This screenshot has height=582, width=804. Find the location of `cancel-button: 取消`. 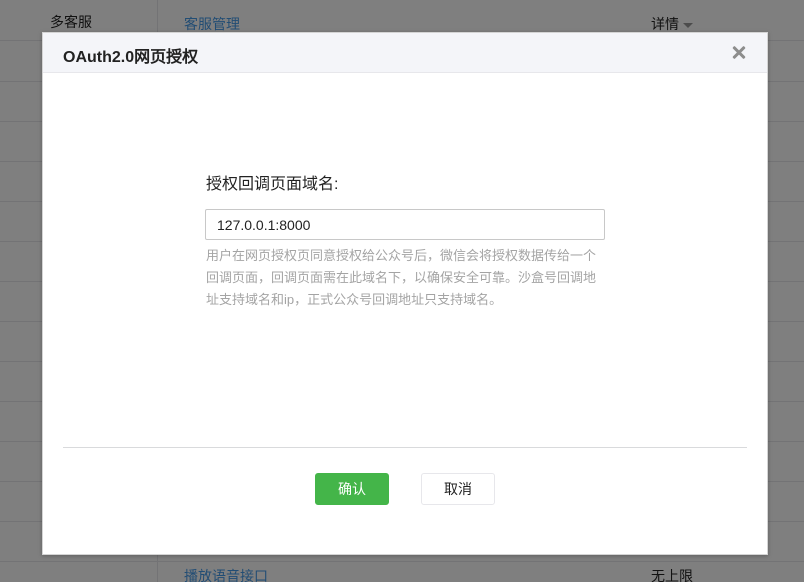

cancel-button: 取消 is located at coordinates (458, 489).